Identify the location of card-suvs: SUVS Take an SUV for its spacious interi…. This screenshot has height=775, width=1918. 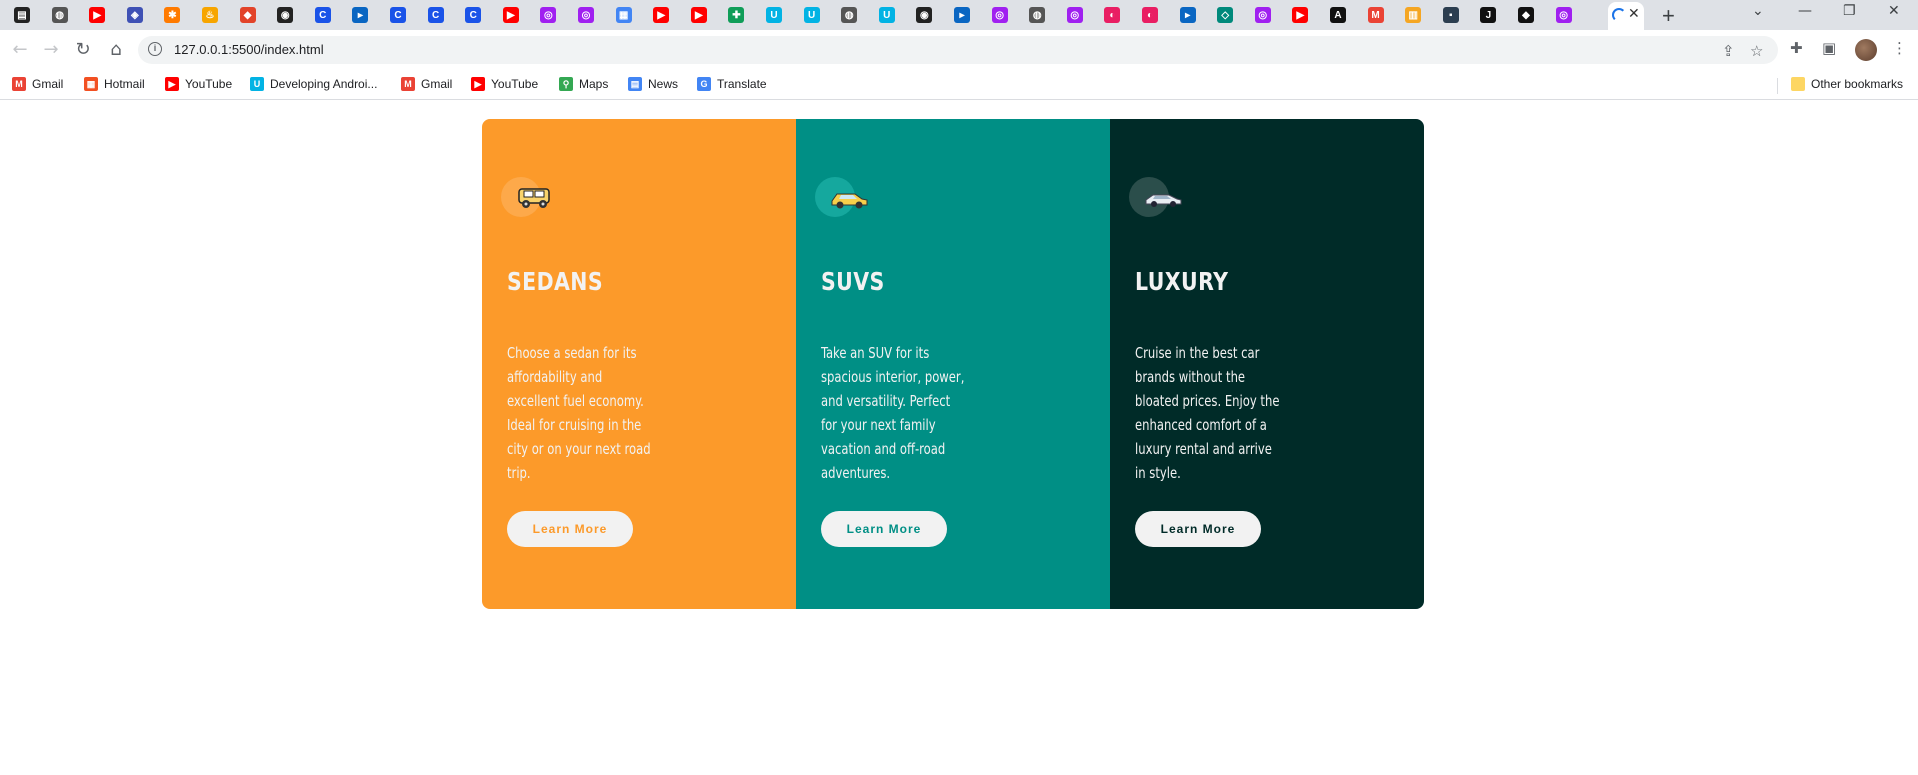
(953, 364).